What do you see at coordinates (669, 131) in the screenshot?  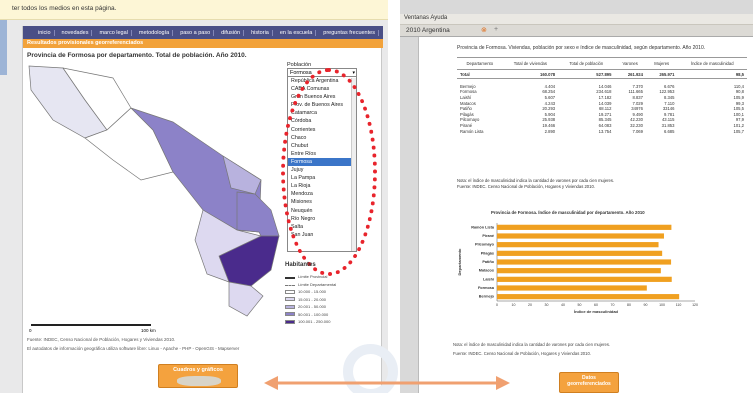 I see `table-cell: 6.685` at bounding box center [669, 131].